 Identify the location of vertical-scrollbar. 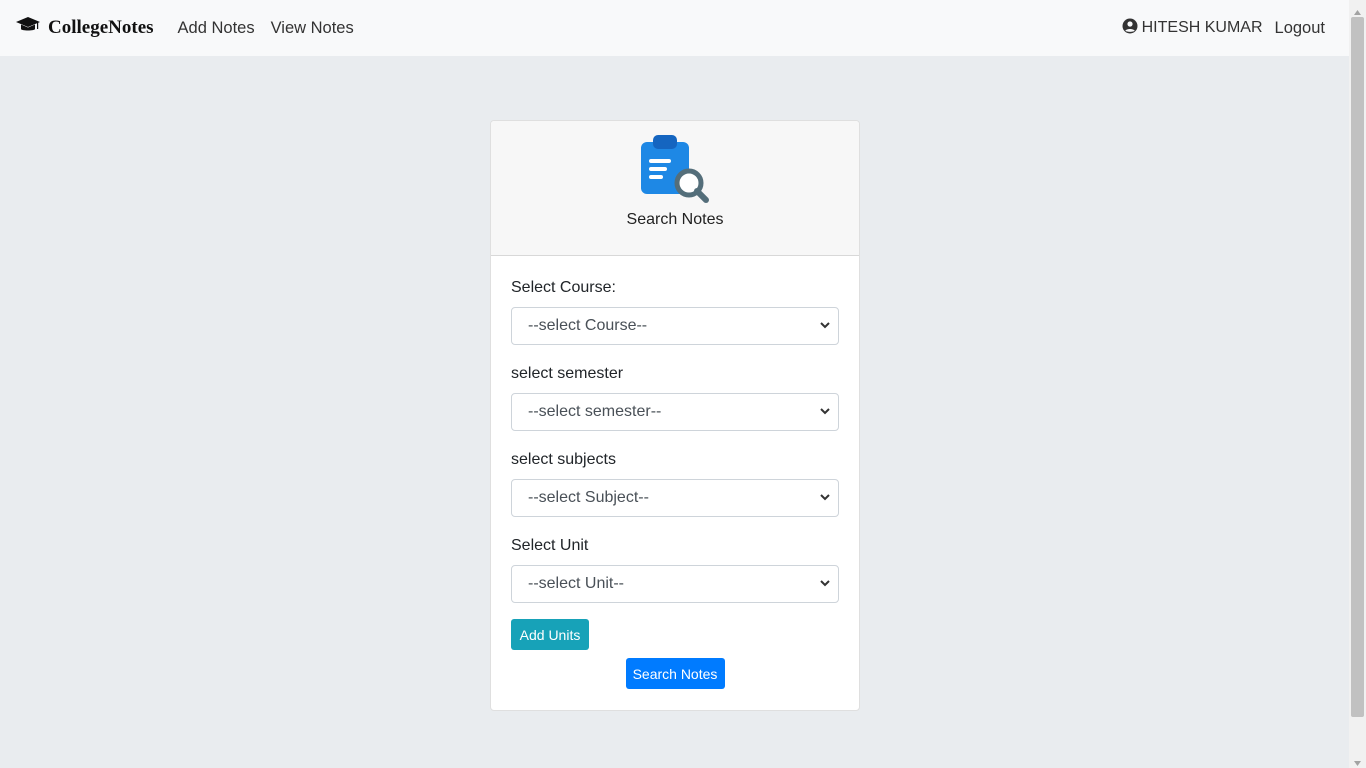
(1357, 384).